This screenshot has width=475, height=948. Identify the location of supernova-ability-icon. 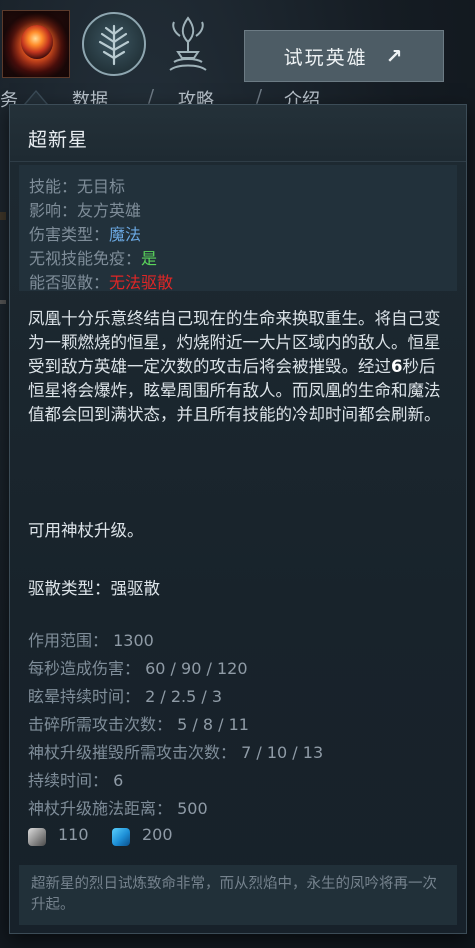
(36, 44).